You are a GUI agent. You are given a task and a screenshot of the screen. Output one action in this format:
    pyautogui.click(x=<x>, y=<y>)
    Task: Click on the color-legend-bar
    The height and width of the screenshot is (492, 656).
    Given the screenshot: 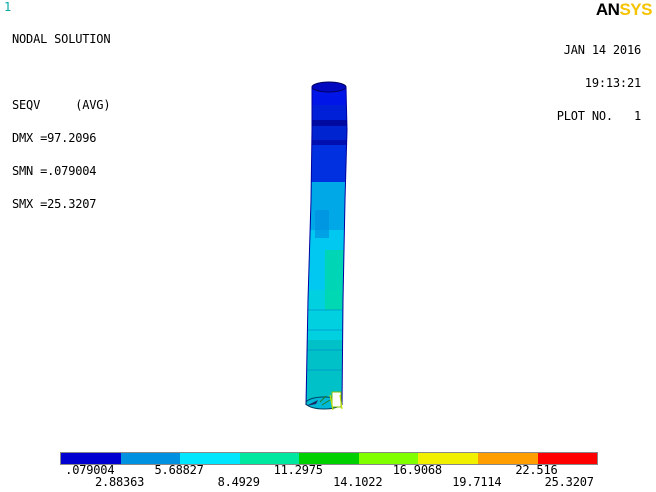 What is the action you would take?
    pyautogui.click(x=329, y=458)
    